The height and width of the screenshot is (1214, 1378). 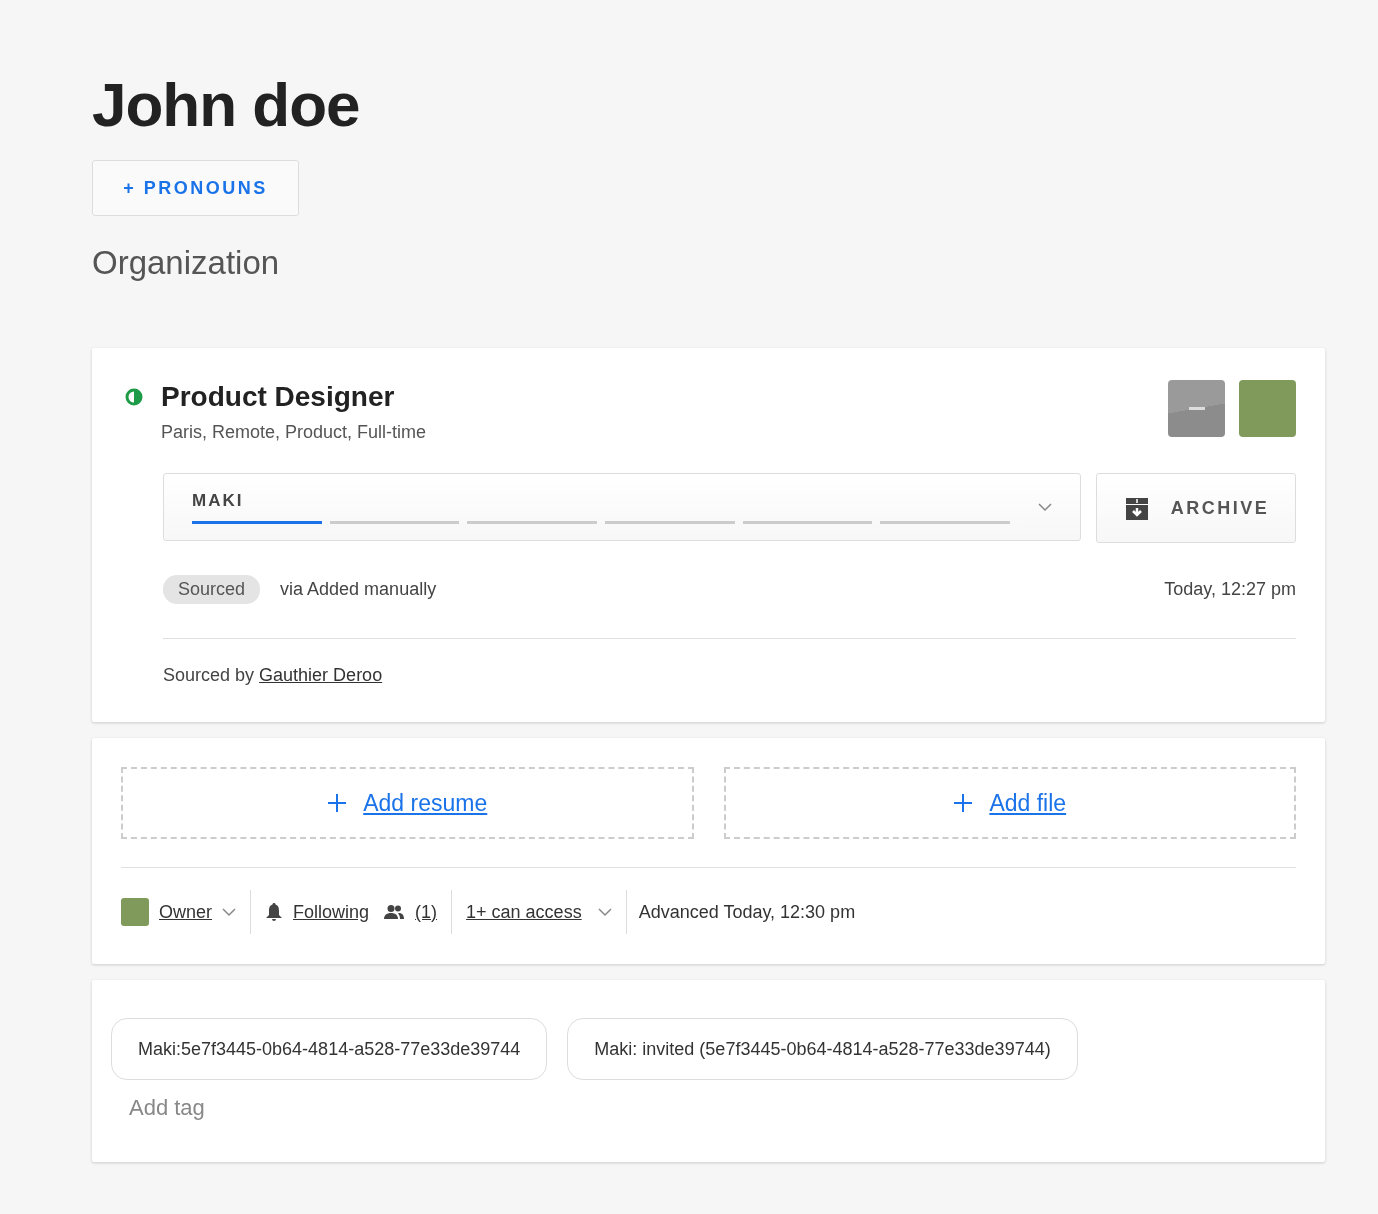 What do you see at coordinates (186, 263) in the screenshot?
I see `organization-label: Organization` at bounding box center [186, 263].